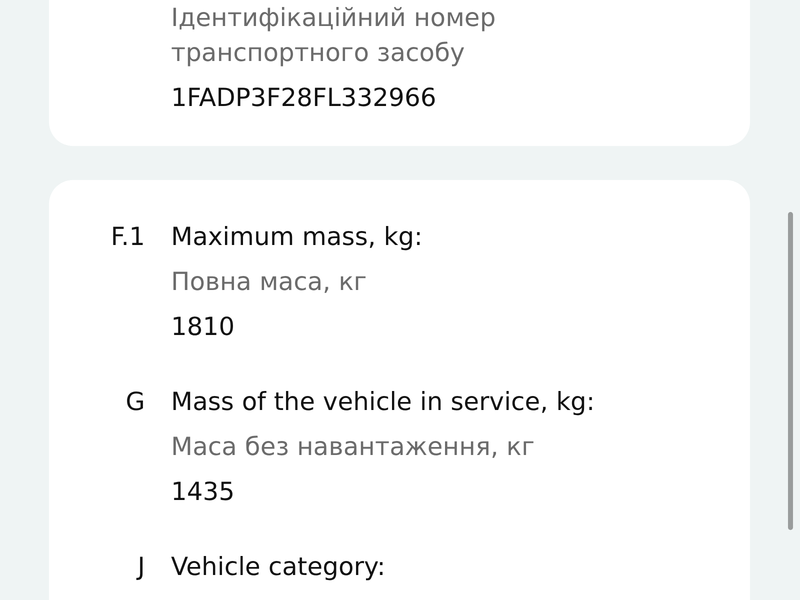  I want to click on scrollbar-thumb, so click(790, 371).